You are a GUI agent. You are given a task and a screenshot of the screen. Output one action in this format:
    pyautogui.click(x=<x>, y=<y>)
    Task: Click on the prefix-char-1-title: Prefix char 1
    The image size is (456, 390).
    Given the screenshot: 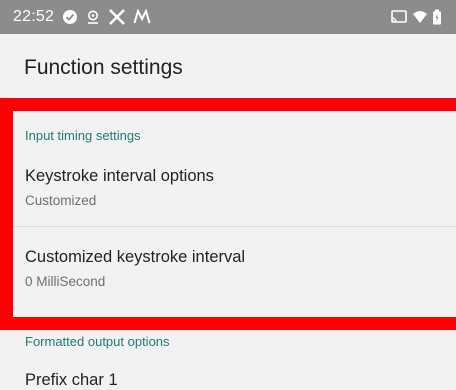 What is the action you would take?
    pyautogui.click(x=71, y=380)
    